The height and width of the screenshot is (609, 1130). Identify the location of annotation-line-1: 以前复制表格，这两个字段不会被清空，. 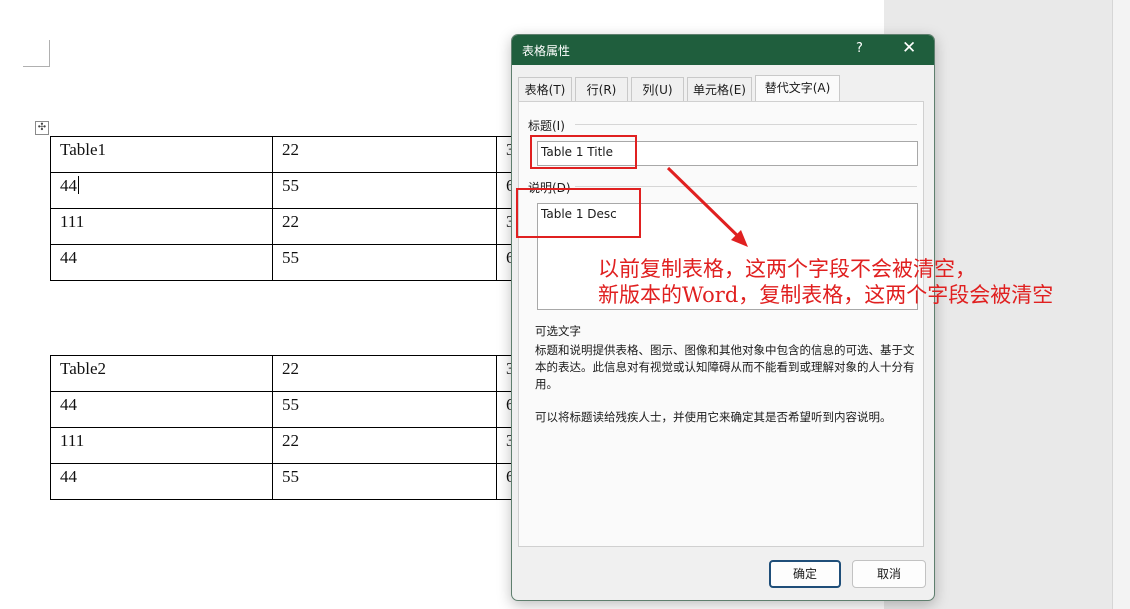
(787, 269).